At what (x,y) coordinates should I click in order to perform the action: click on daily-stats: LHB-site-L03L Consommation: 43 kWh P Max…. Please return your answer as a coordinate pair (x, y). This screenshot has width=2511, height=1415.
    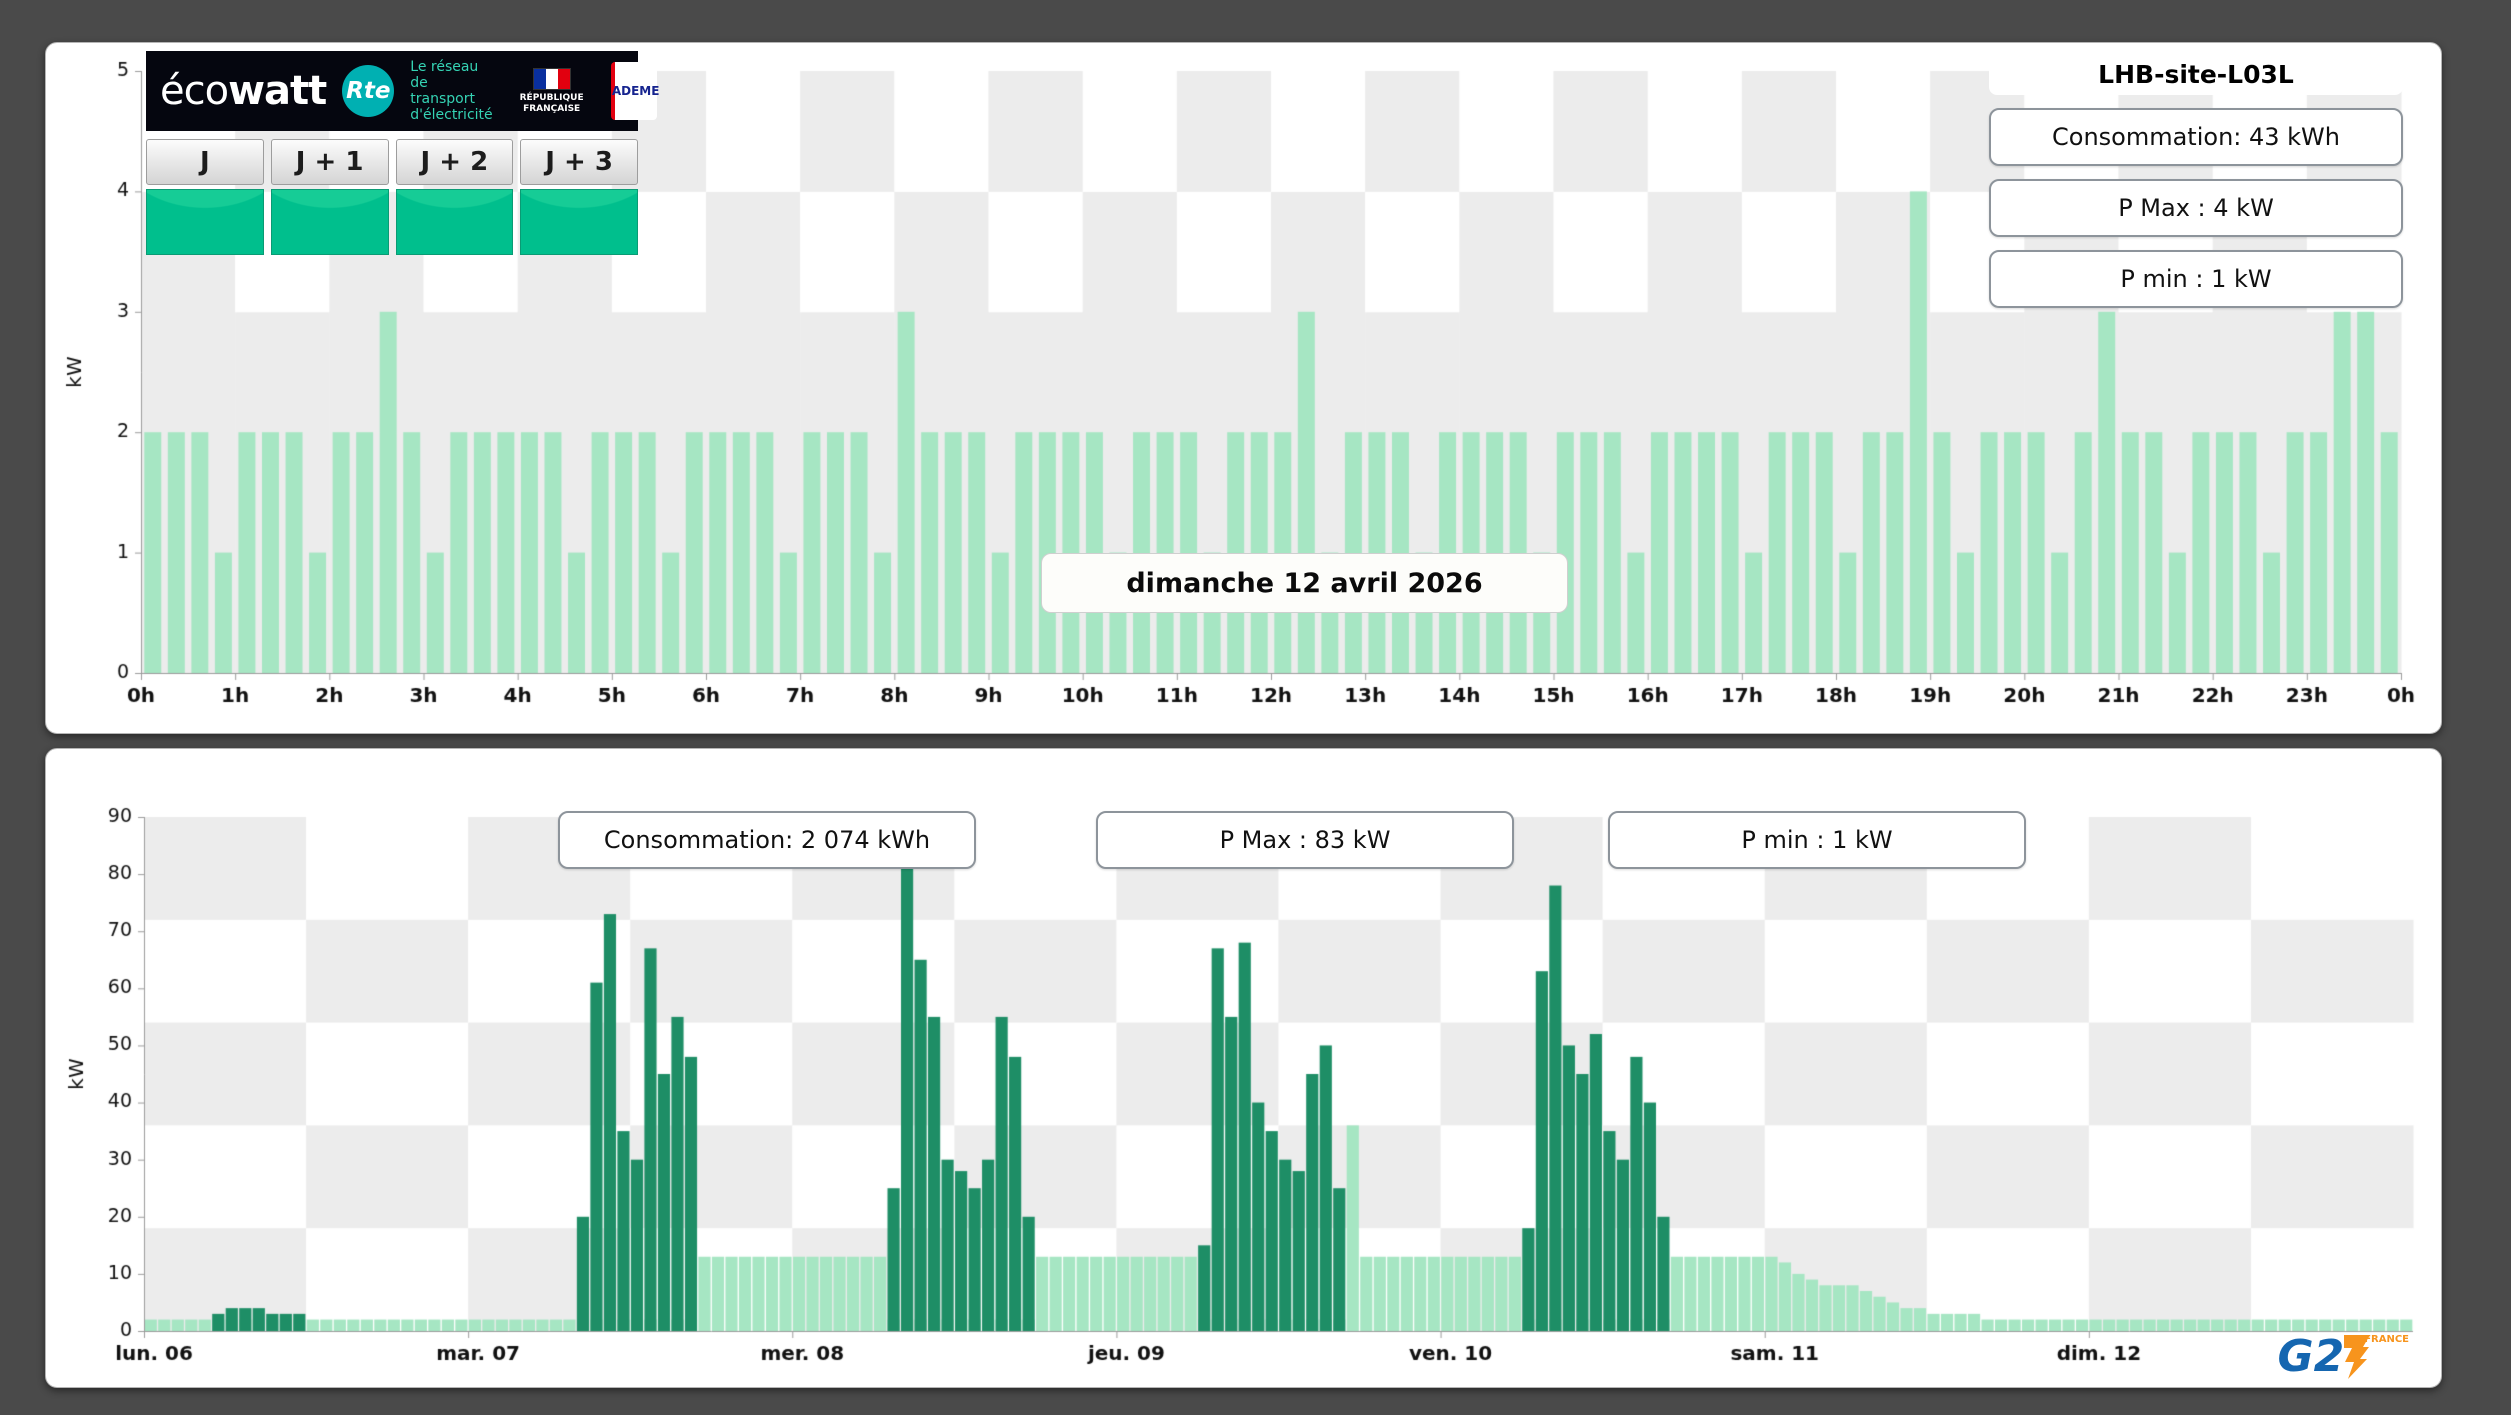
    Looking at the image, I should click on (2196, 180).